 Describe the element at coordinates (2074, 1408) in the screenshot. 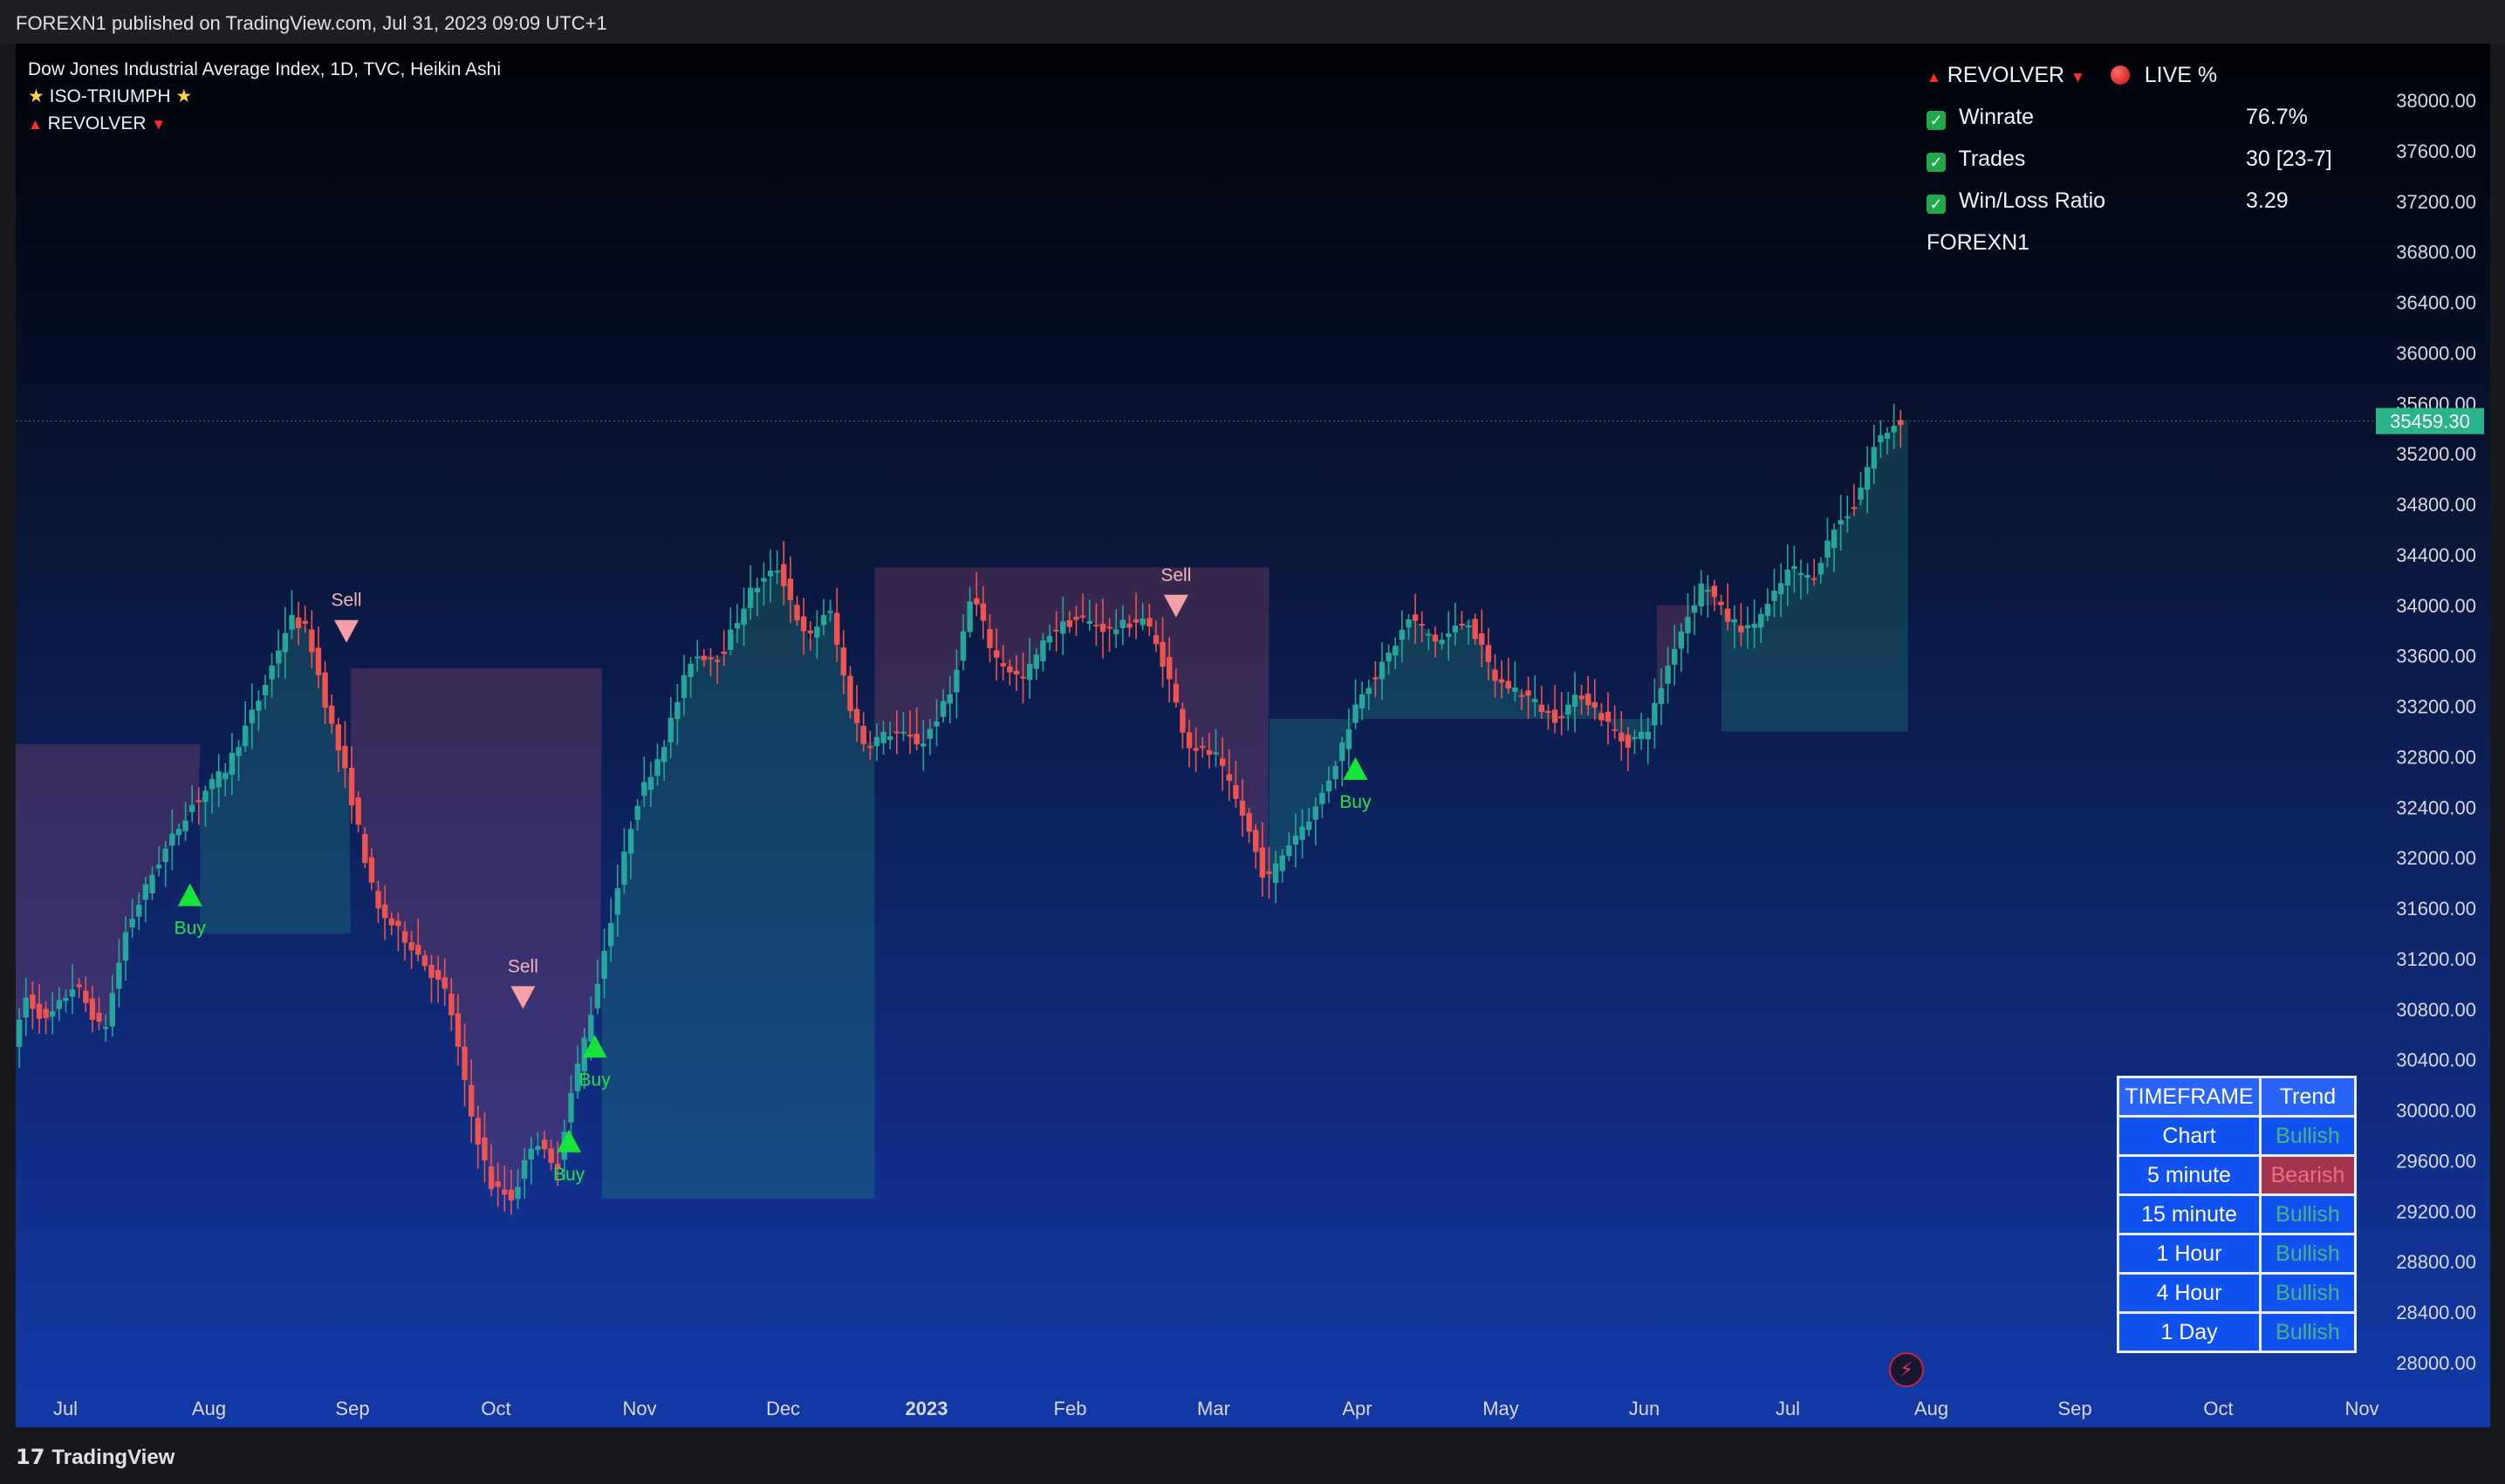

I see `x-tick-label: Sep` at that location.